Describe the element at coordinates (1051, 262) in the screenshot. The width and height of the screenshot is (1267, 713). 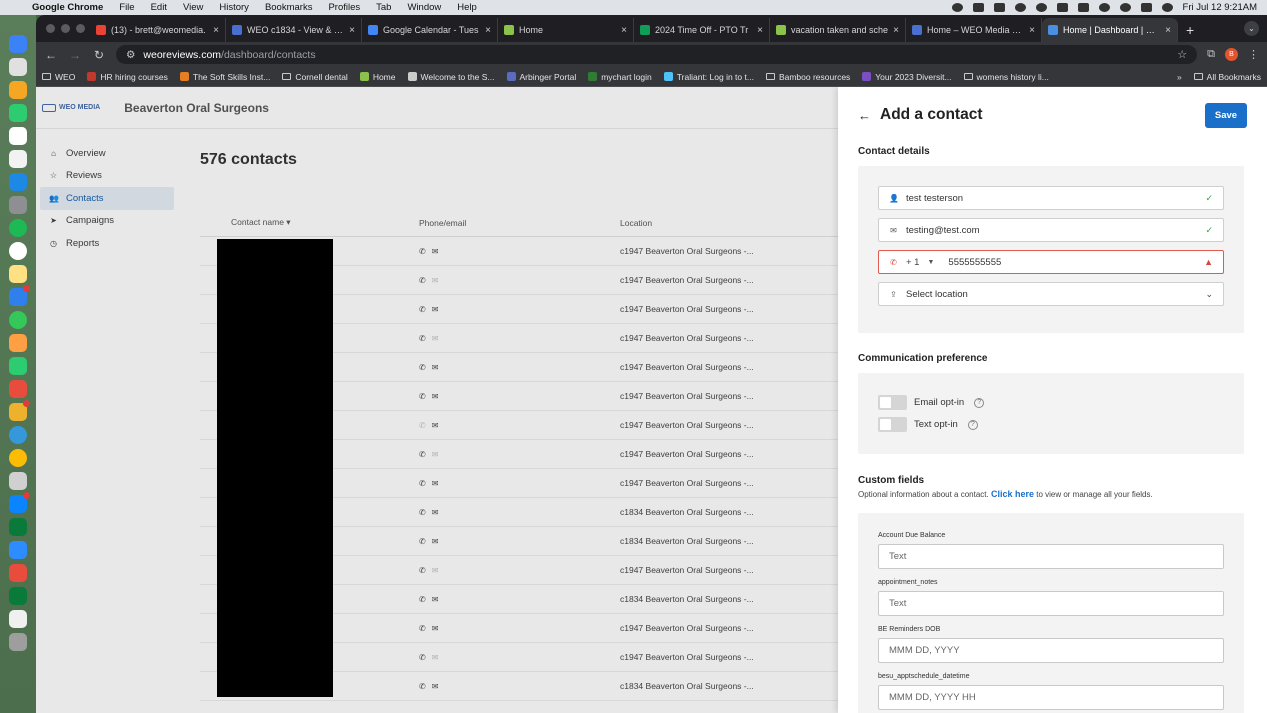
I see `phone-field: ✆ + 1 ▼ 5555555555 ▲` at that location.